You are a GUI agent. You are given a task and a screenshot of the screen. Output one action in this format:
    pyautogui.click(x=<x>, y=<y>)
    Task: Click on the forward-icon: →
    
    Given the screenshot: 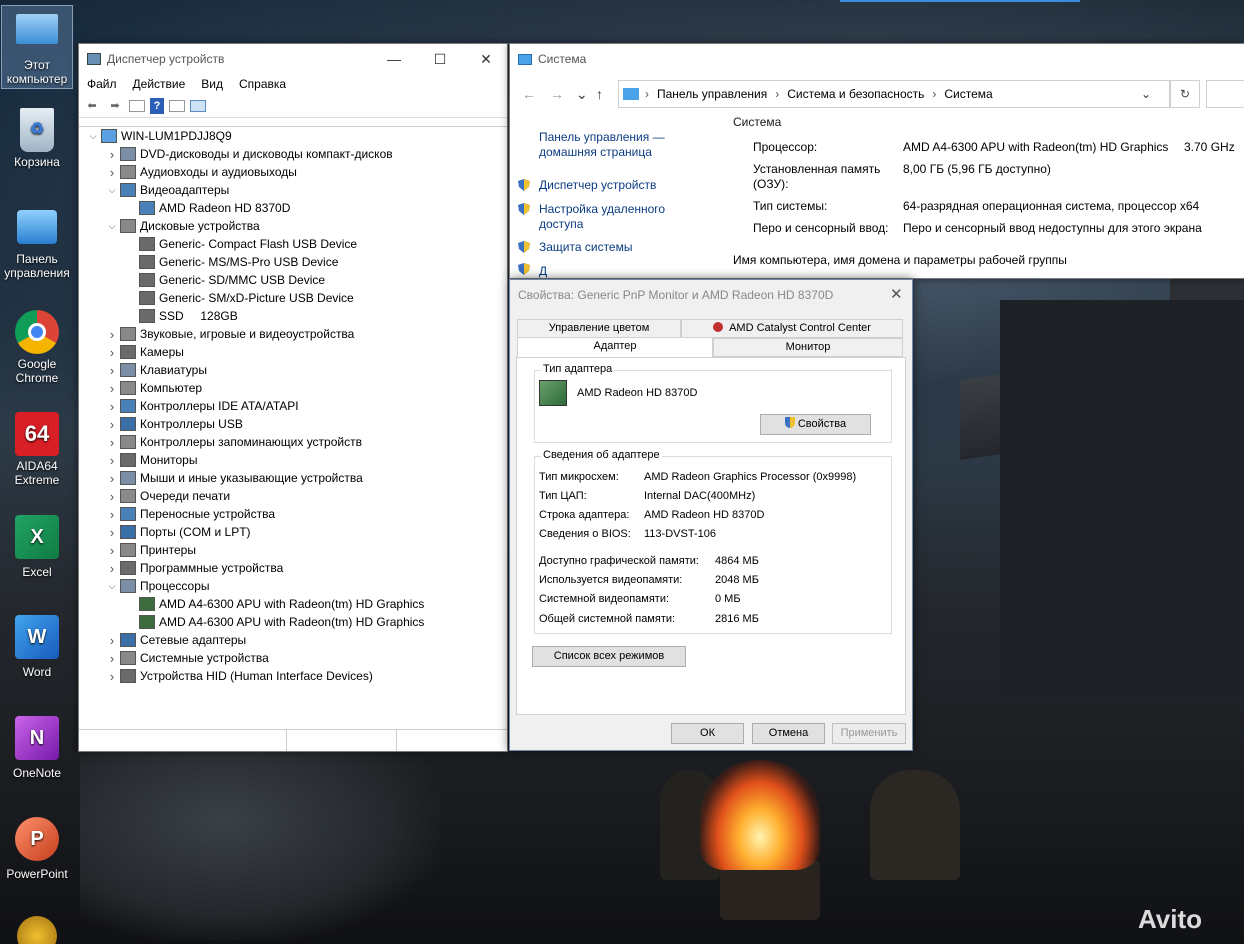 What is the action you would take?
    pyautogui.click(x=557, y=94)
    